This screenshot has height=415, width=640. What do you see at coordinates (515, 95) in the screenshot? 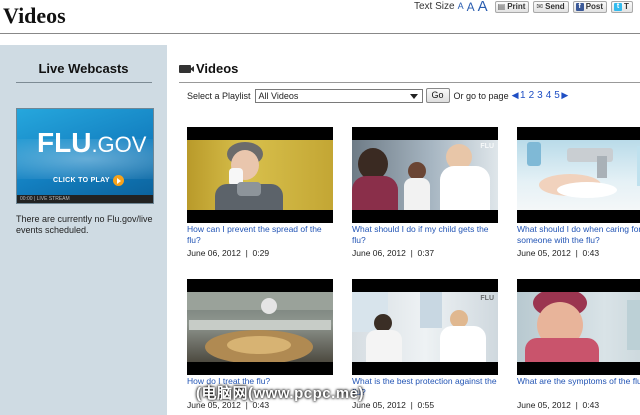
I see `prev-page-icon: ◀` at bounding box center [515, 95].